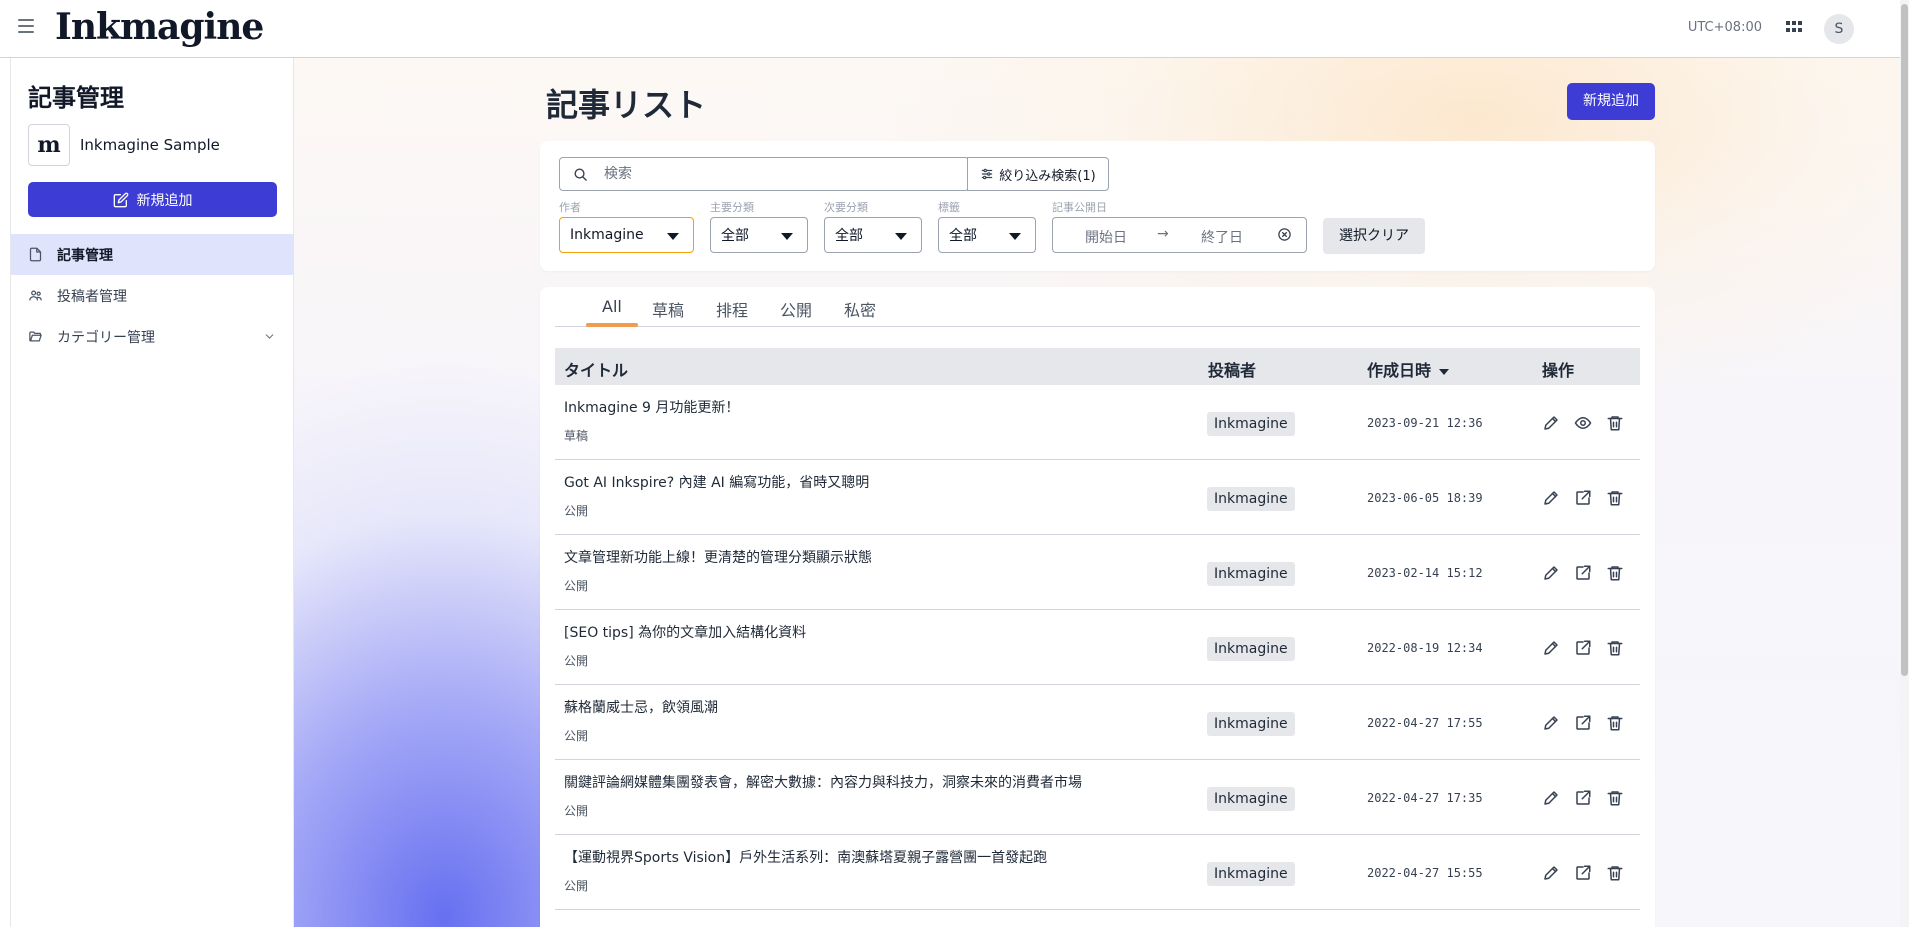 The width and height of the screenshot is (1909, 927). Describe the element at coordinates (1583, 423) in the screenshot. I see `eye-icon` at that location.